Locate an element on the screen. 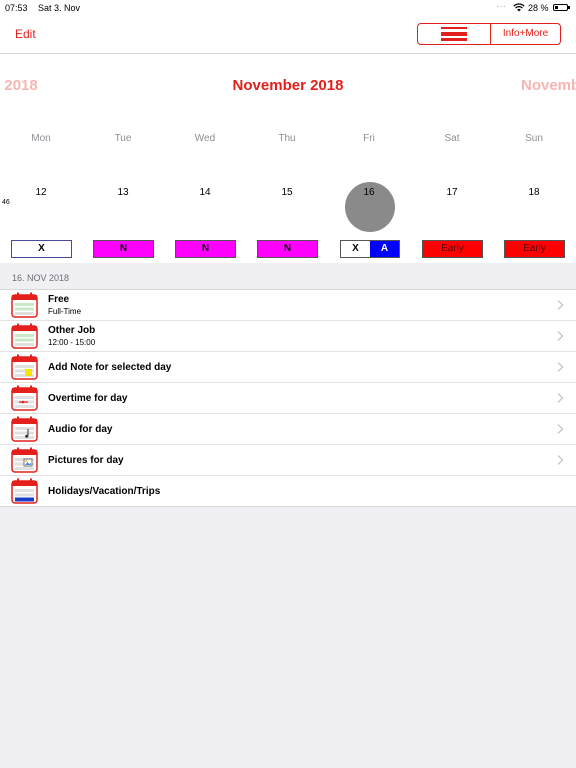 Image resolution: width=576 pixels, height=768 pixels. view-segmented-control: Info+More is located at coordinates (489, 34).